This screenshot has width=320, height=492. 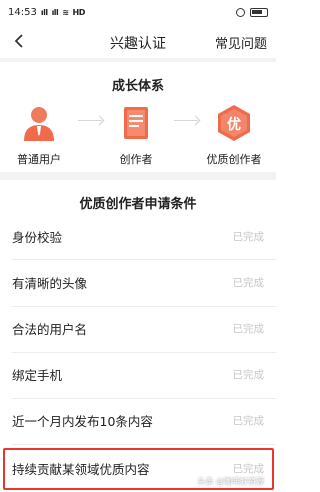 What do you see at coordinates (259, 12) in the screenshot?
I see `battery-icon` at bounding box center [259, 12].